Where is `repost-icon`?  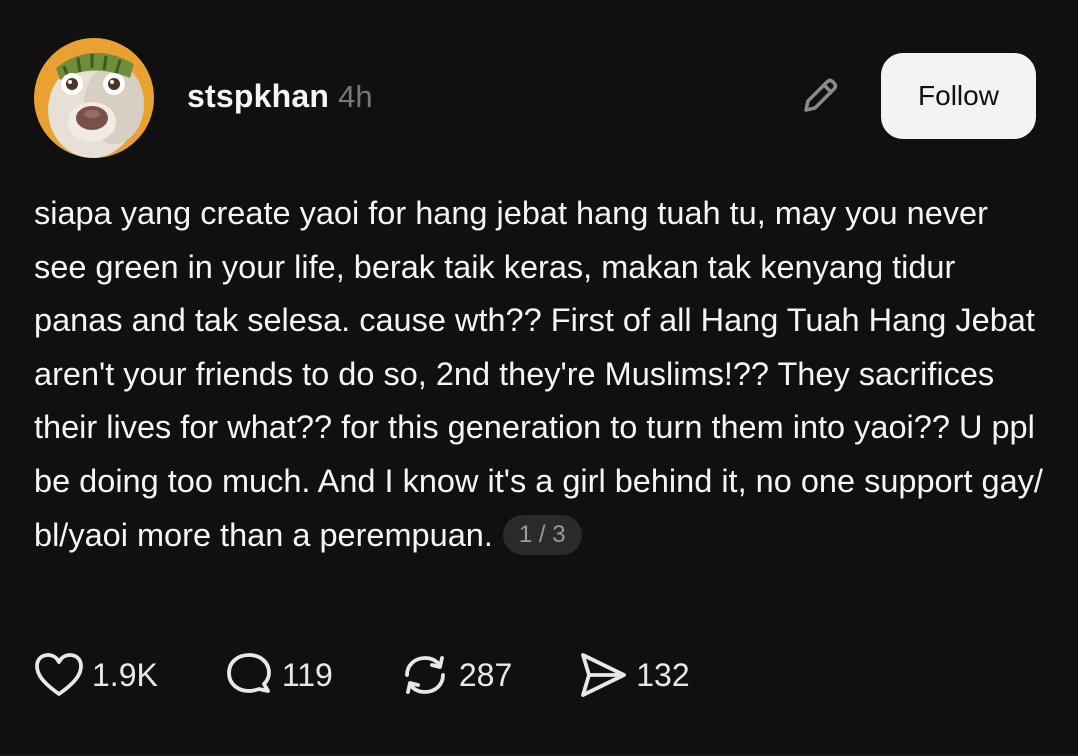 repost-icon is located at coordinates (424, 675).